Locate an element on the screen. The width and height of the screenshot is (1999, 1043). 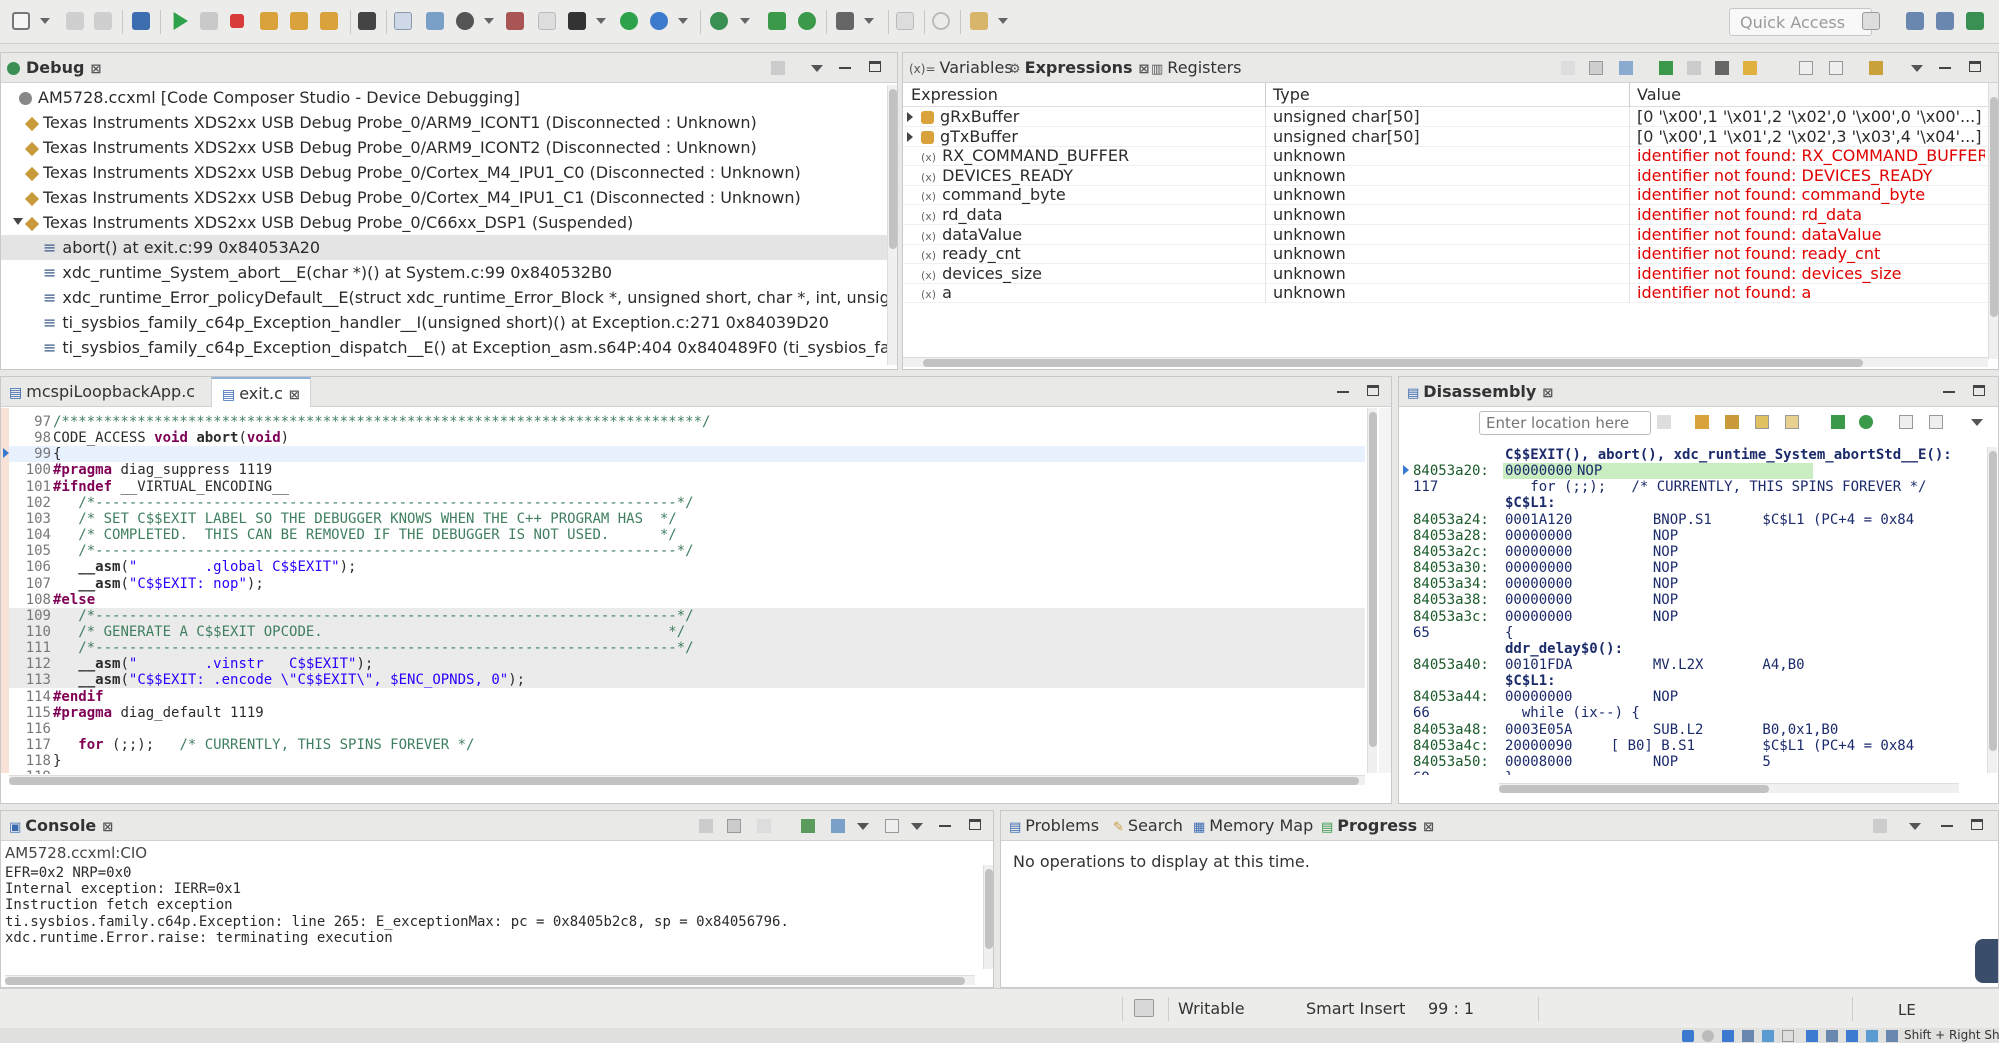
step-return-icon is located at coordinates (329, 21).